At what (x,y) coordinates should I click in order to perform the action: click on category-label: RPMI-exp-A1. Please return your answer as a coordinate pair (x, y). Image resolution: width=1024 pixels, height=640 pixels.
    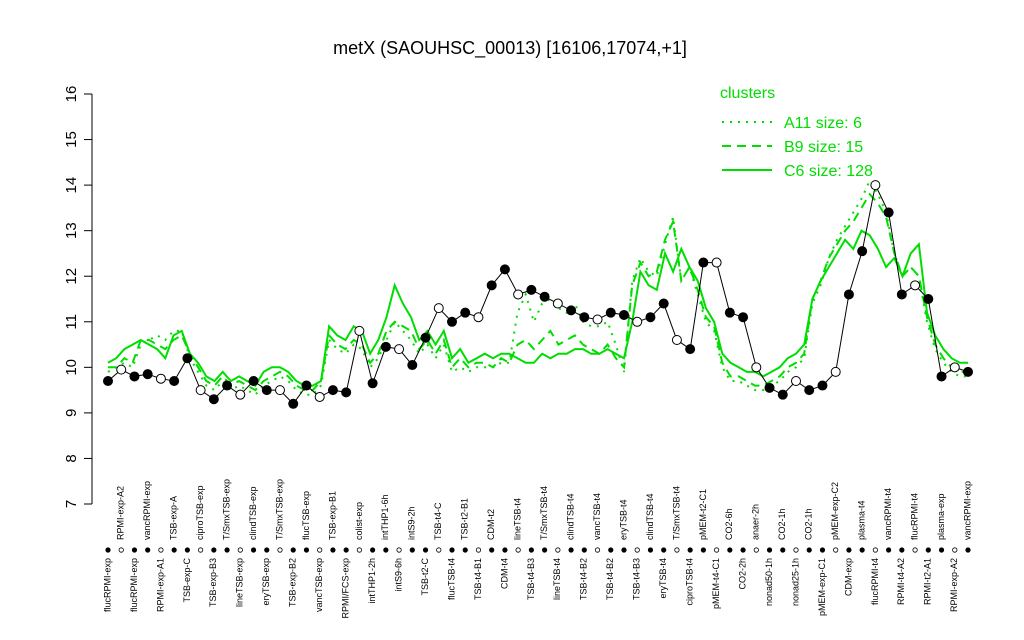
    Looking at the image, I should click on (160, 585).